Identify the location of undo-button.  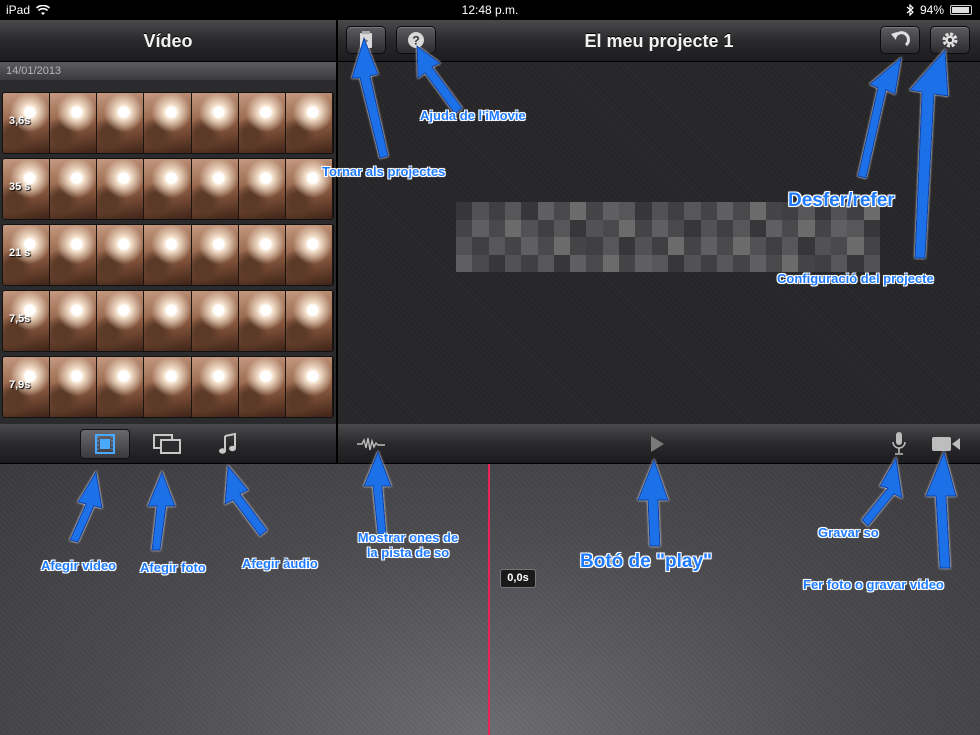
(900, 40).